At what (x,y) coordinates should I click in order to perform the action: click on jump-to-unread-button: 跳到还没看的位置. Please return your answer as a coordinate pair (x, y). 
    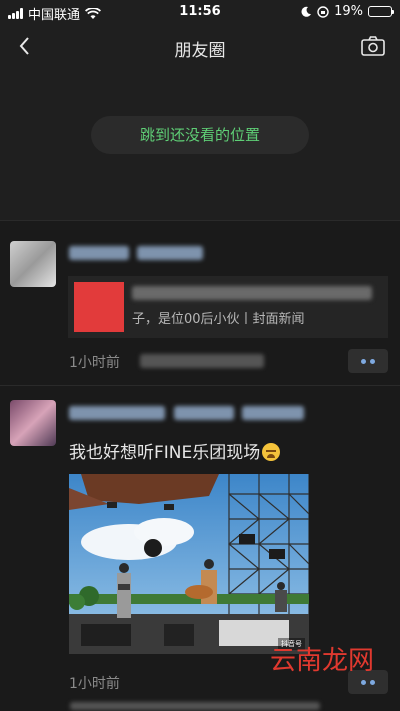
    Looking at the image, I should click on (200, 135).